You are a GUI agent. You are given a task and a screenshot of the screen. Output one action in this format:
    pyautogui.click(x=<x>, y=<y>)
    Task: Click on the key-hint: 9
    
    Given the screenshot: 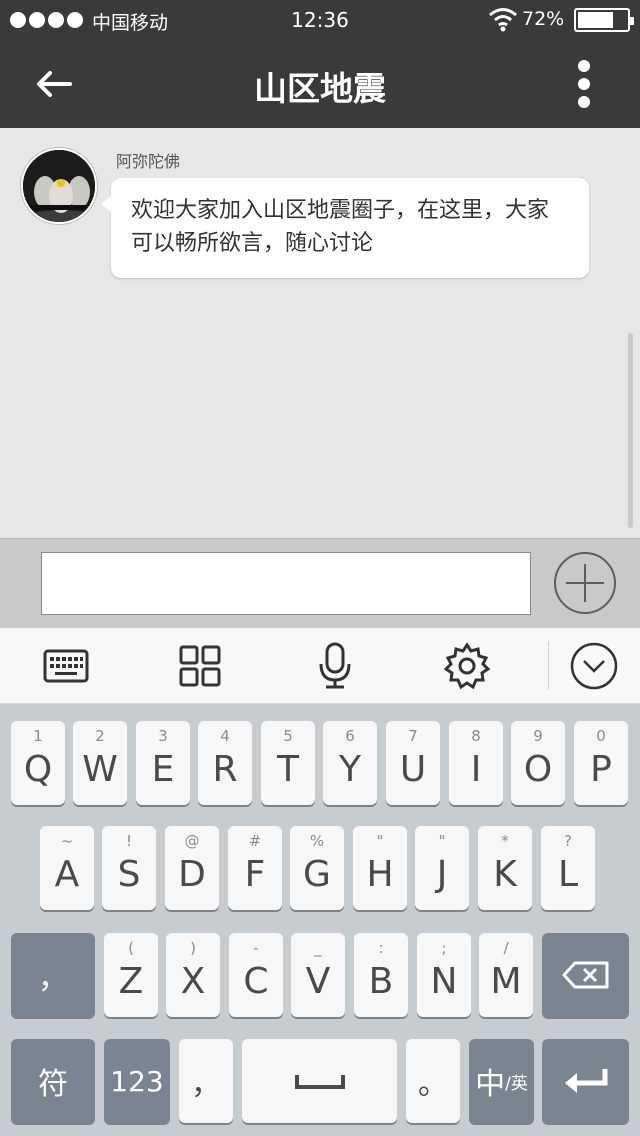 What is the action you would take?
    pyautogui.click(x=538, y=736)
    